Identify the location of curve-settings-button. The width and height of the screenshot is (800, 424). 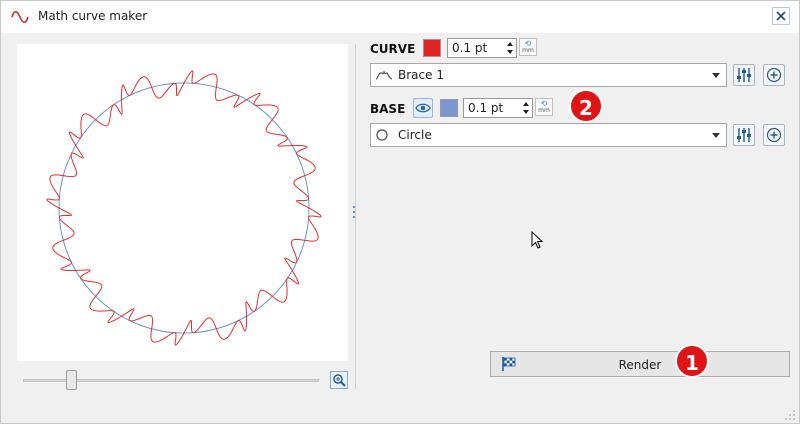
(744, 75).